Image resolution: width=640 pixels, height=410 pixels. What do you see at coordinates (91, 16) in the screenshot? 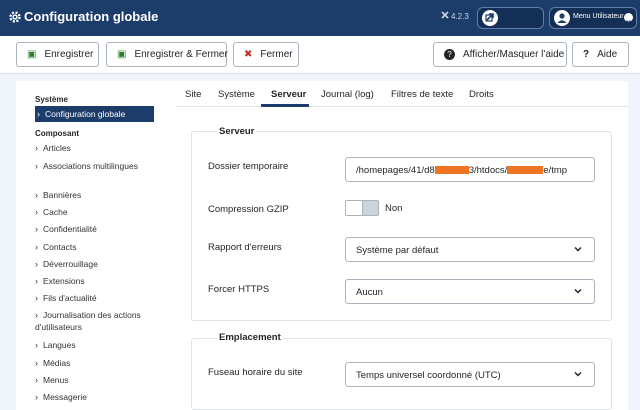
I see `page-title: Configuration globale` at bounding box center [91, 16].